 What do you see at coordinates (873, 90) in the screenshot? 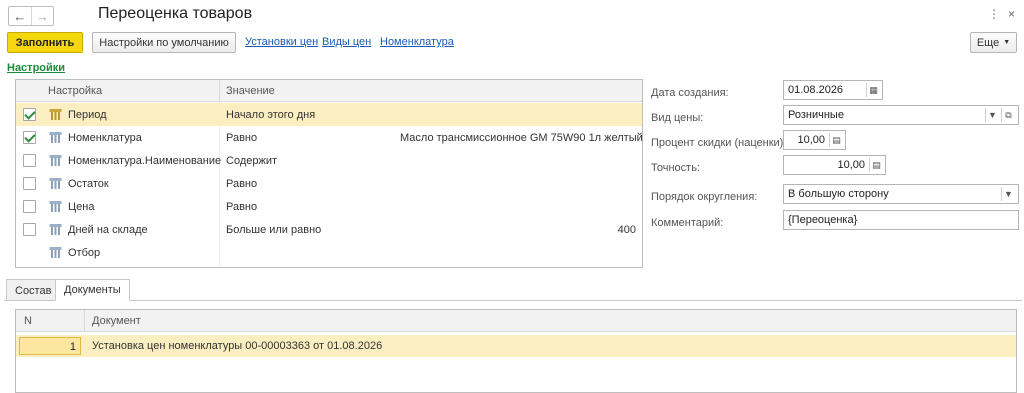
I see `calendar-icon: ▦` at bounding box center [873, 90].